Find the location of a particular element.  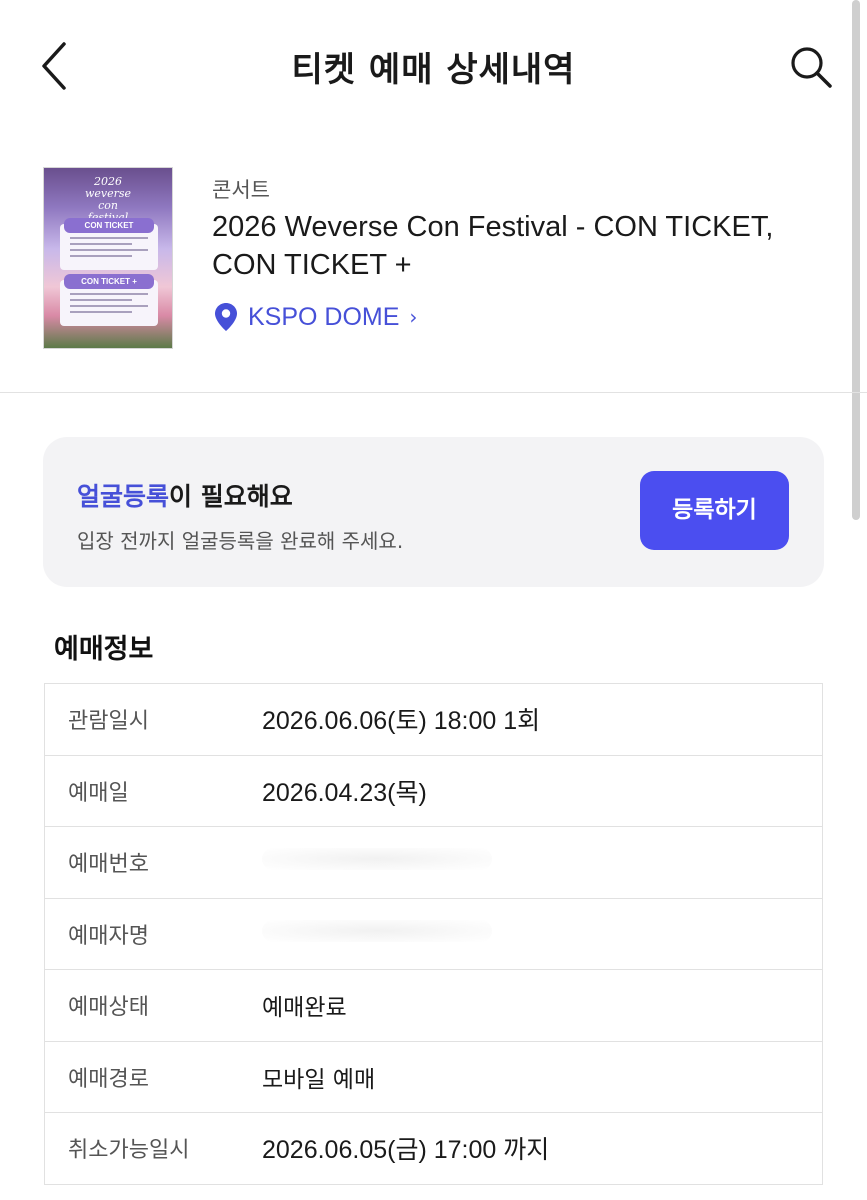

register-button: 등록하기 is located at coordinates (714, 510).